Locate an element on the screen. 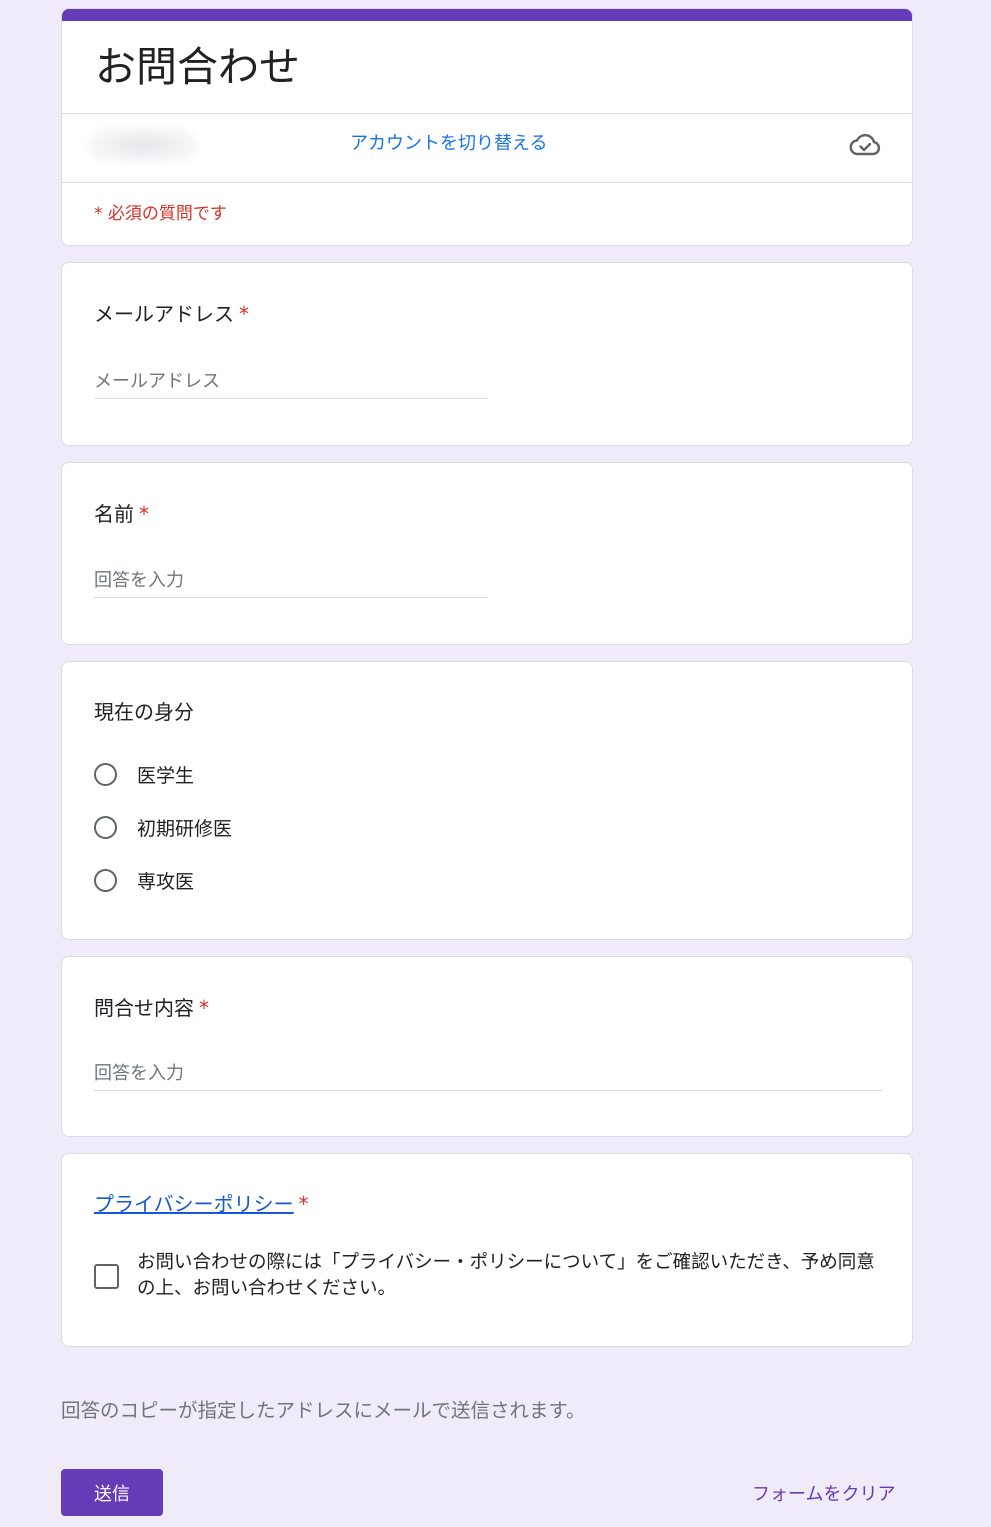 The width and height of the screenshot is (991, 1527). form-header-card: お問合わせ アカウントを切り替える * 必須の質問です is located at coordinates (487, 127).